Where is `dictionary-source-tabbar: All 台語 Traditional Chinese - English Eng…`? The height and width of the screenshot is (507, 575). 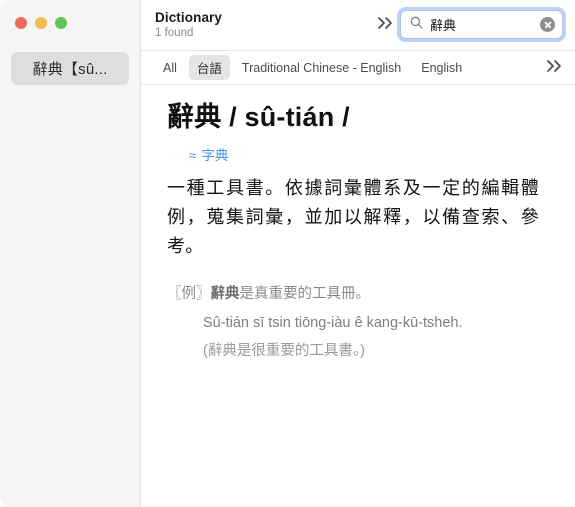 dictionary-source-tabbar: All 台語 Traditional Chinese - English Eng… is located at coordinates (358, 68).